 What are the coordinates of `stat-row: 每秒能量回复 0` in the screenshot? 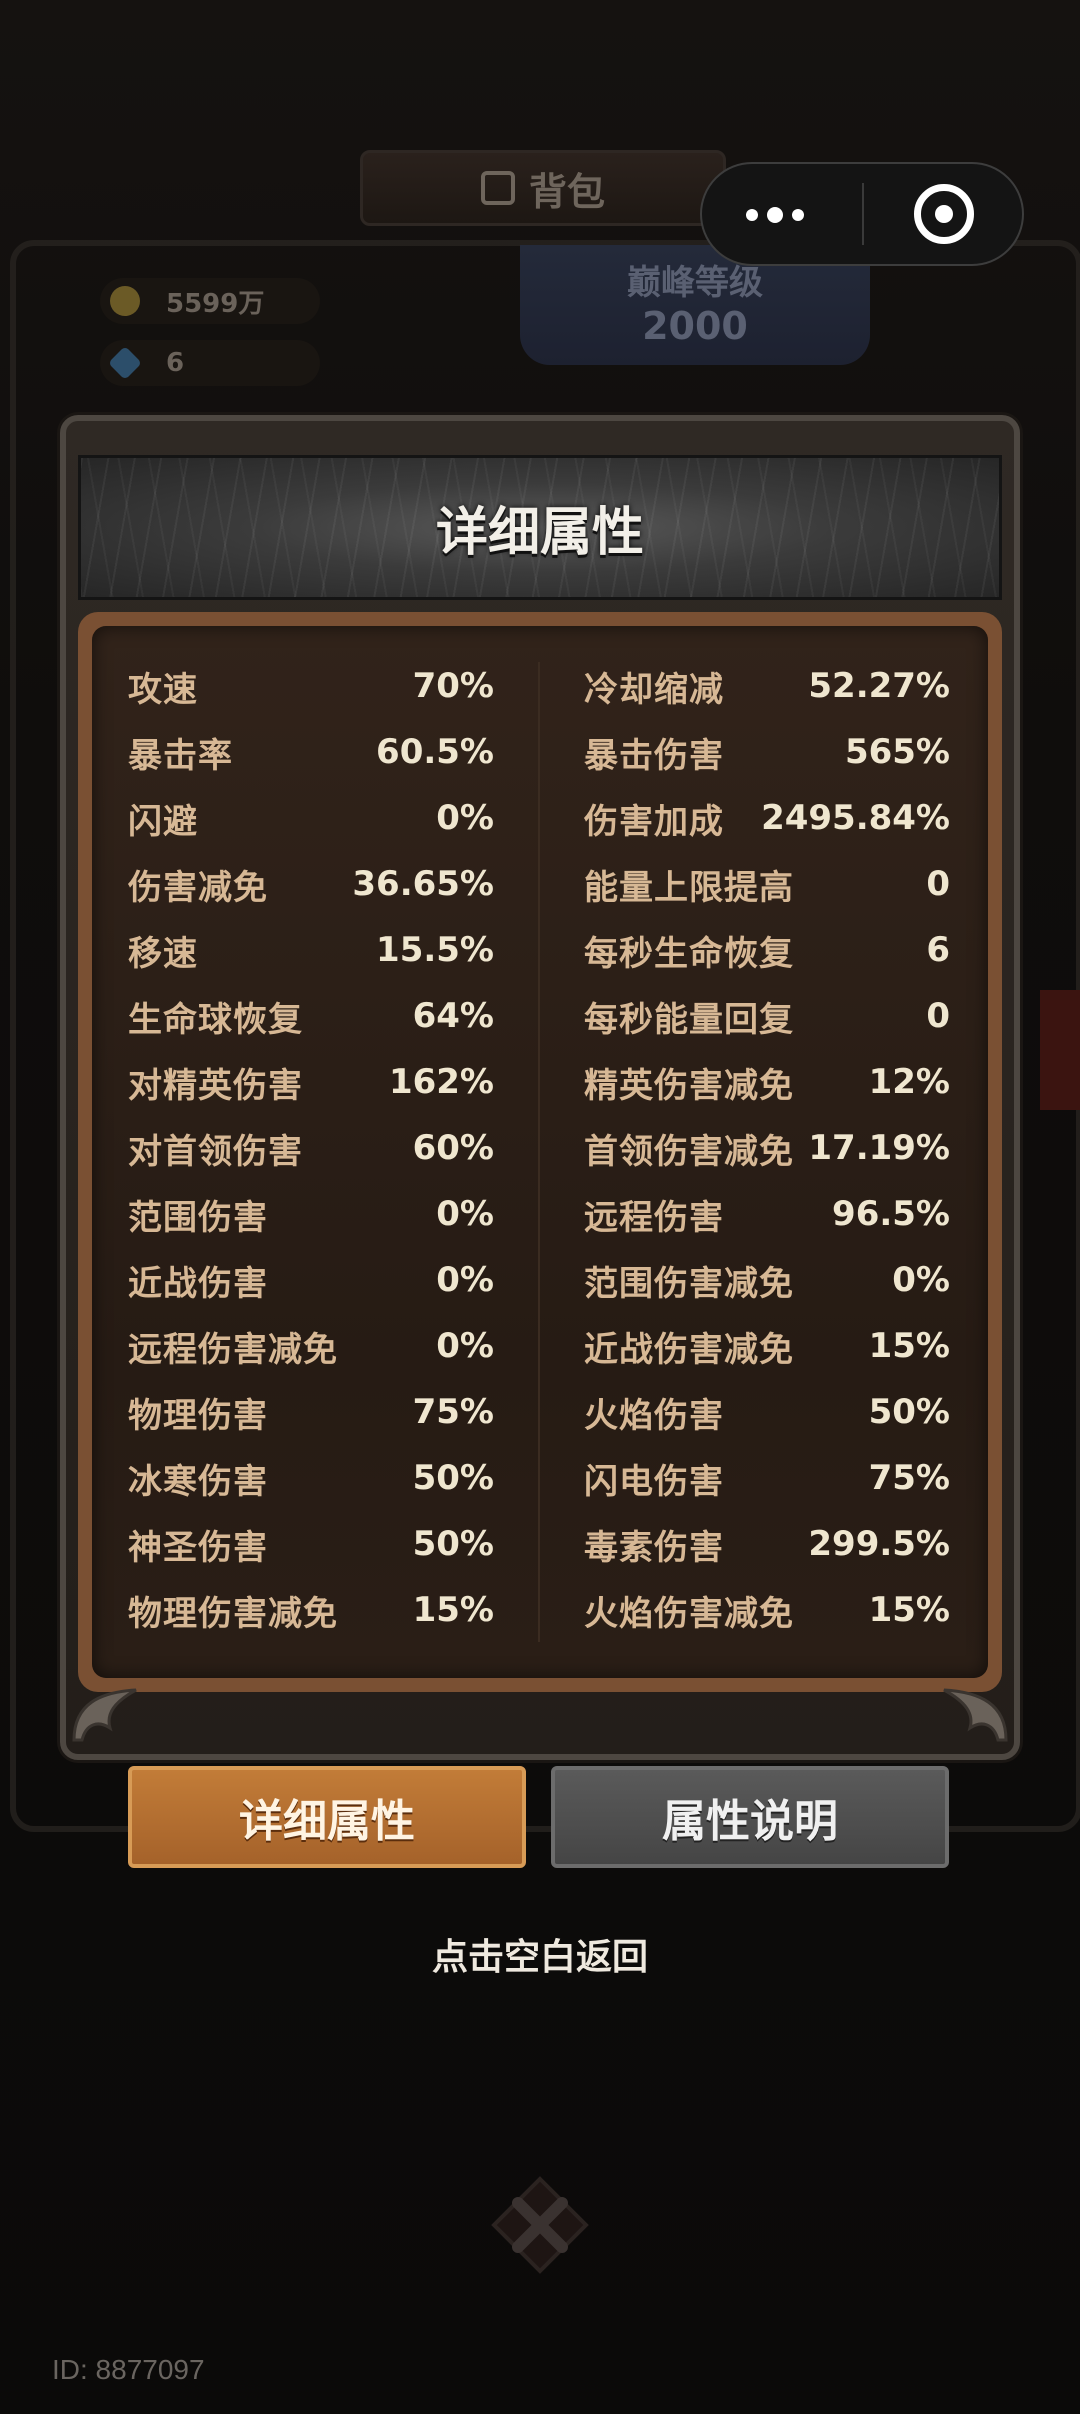 It's located at (767, 1016).